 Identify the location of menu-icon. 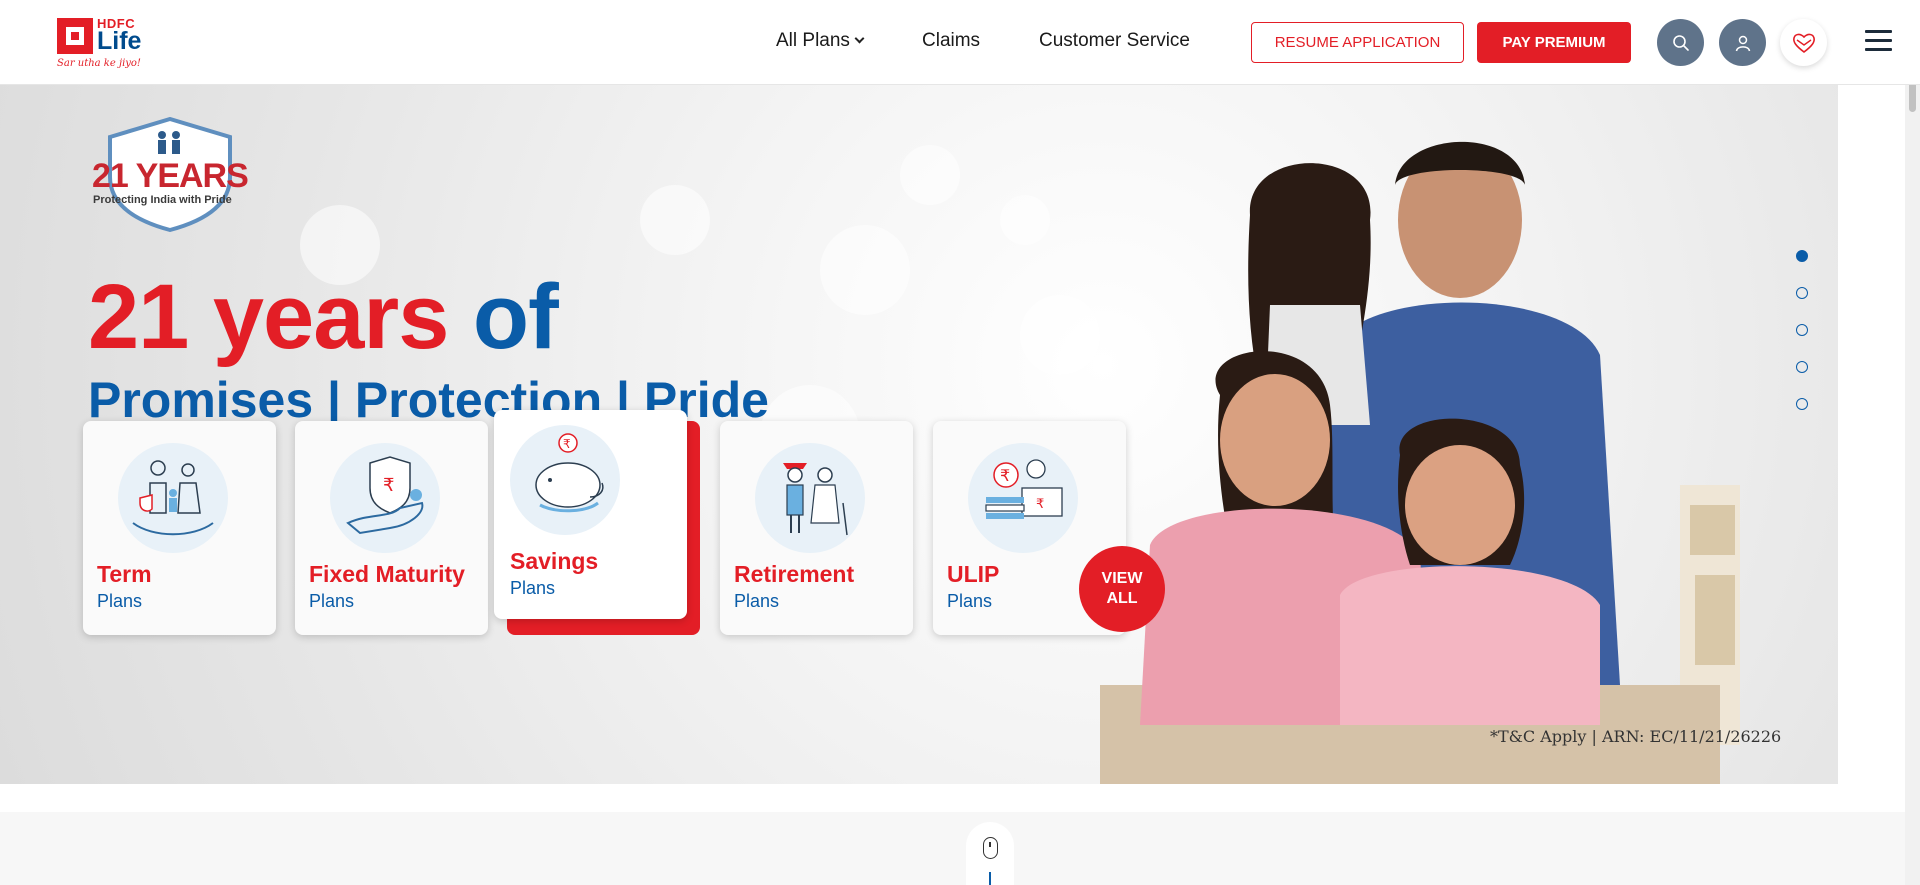
(1878, 41).